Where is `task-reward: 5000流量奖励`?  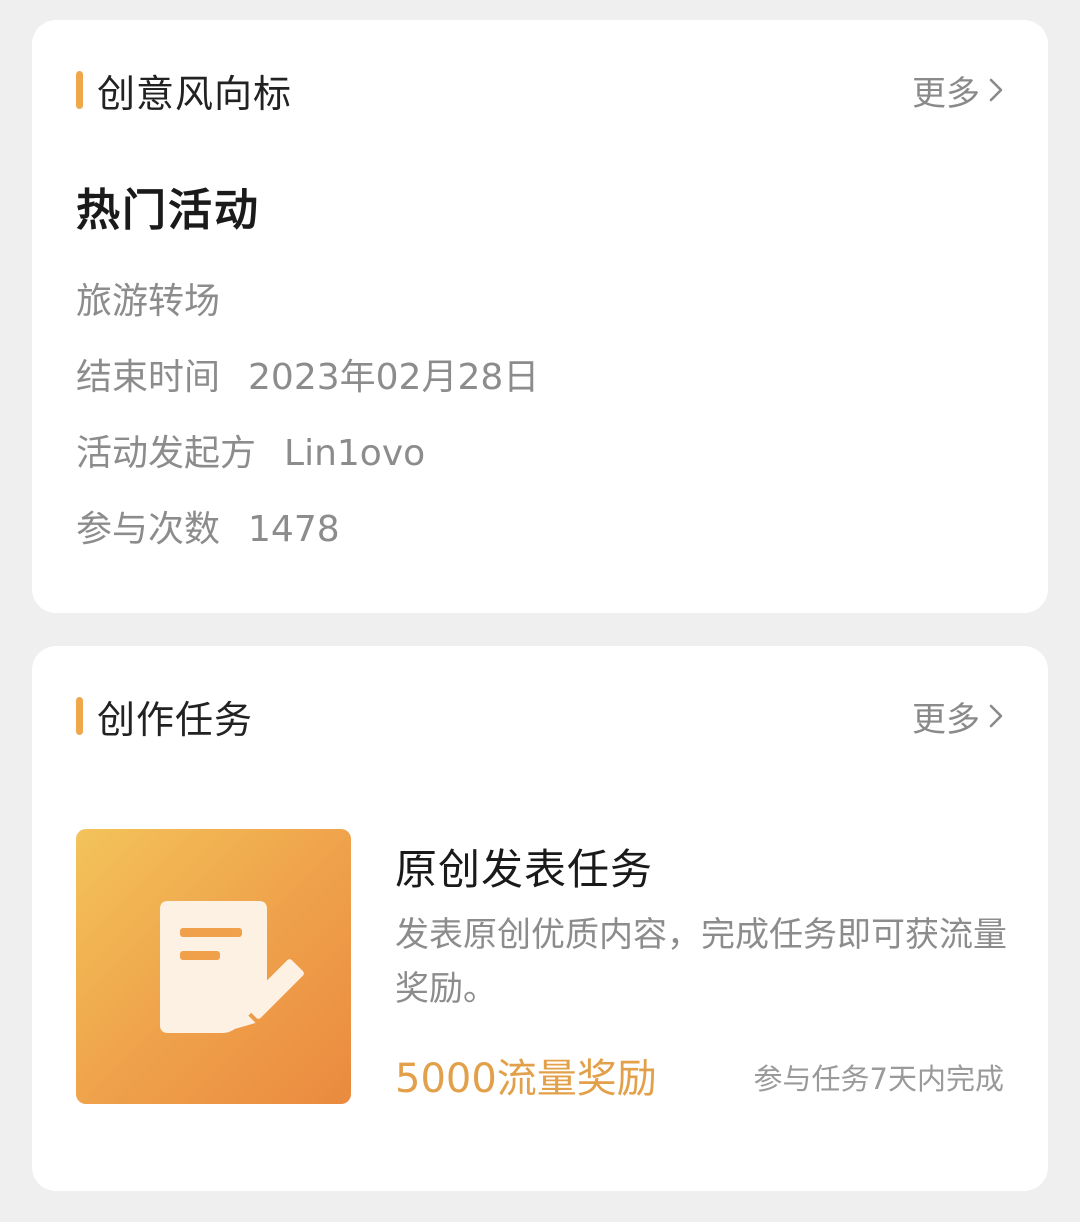
task-reward: 5000流量奖励 is located at coordinates (526, 1079).